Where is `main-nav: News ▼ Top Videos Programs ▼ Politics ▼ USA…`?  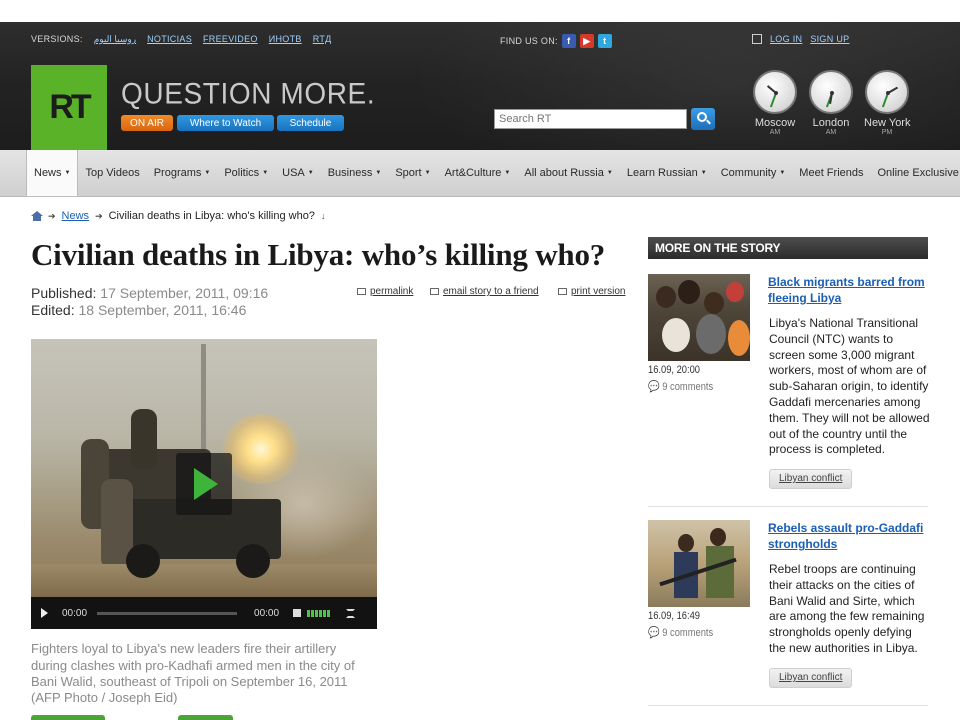 main-nav: News ▼ Top Videos Programs ▼ Politics ▼ USA… is located at coordinates (480, 173).